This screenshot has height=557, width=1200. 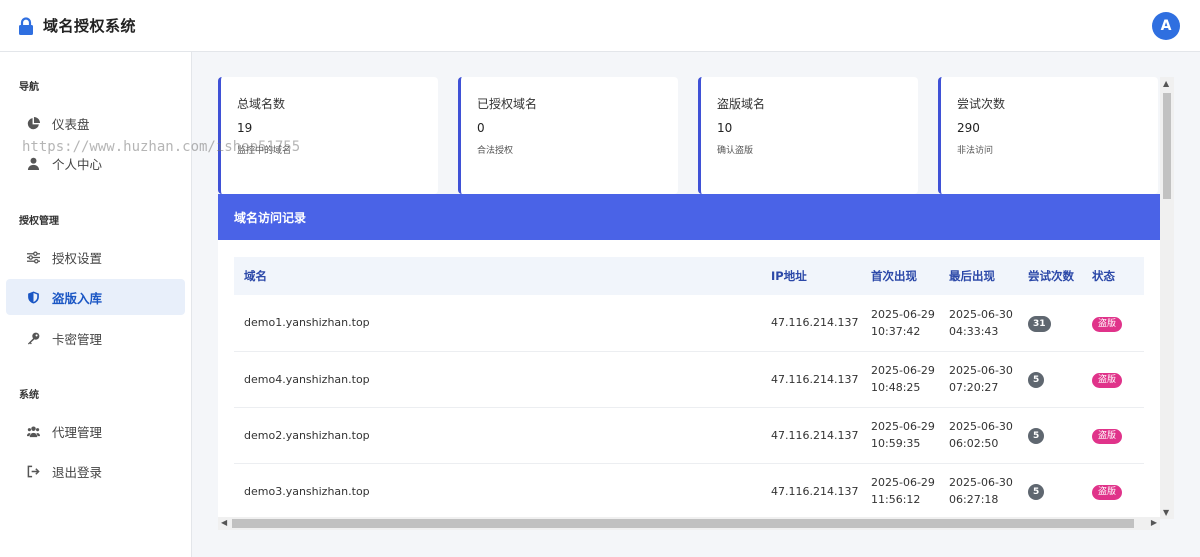 What do you see at coordinates (26, 25) in the screenshot?
I see `lock-icon` at bounding box center [26, 25].